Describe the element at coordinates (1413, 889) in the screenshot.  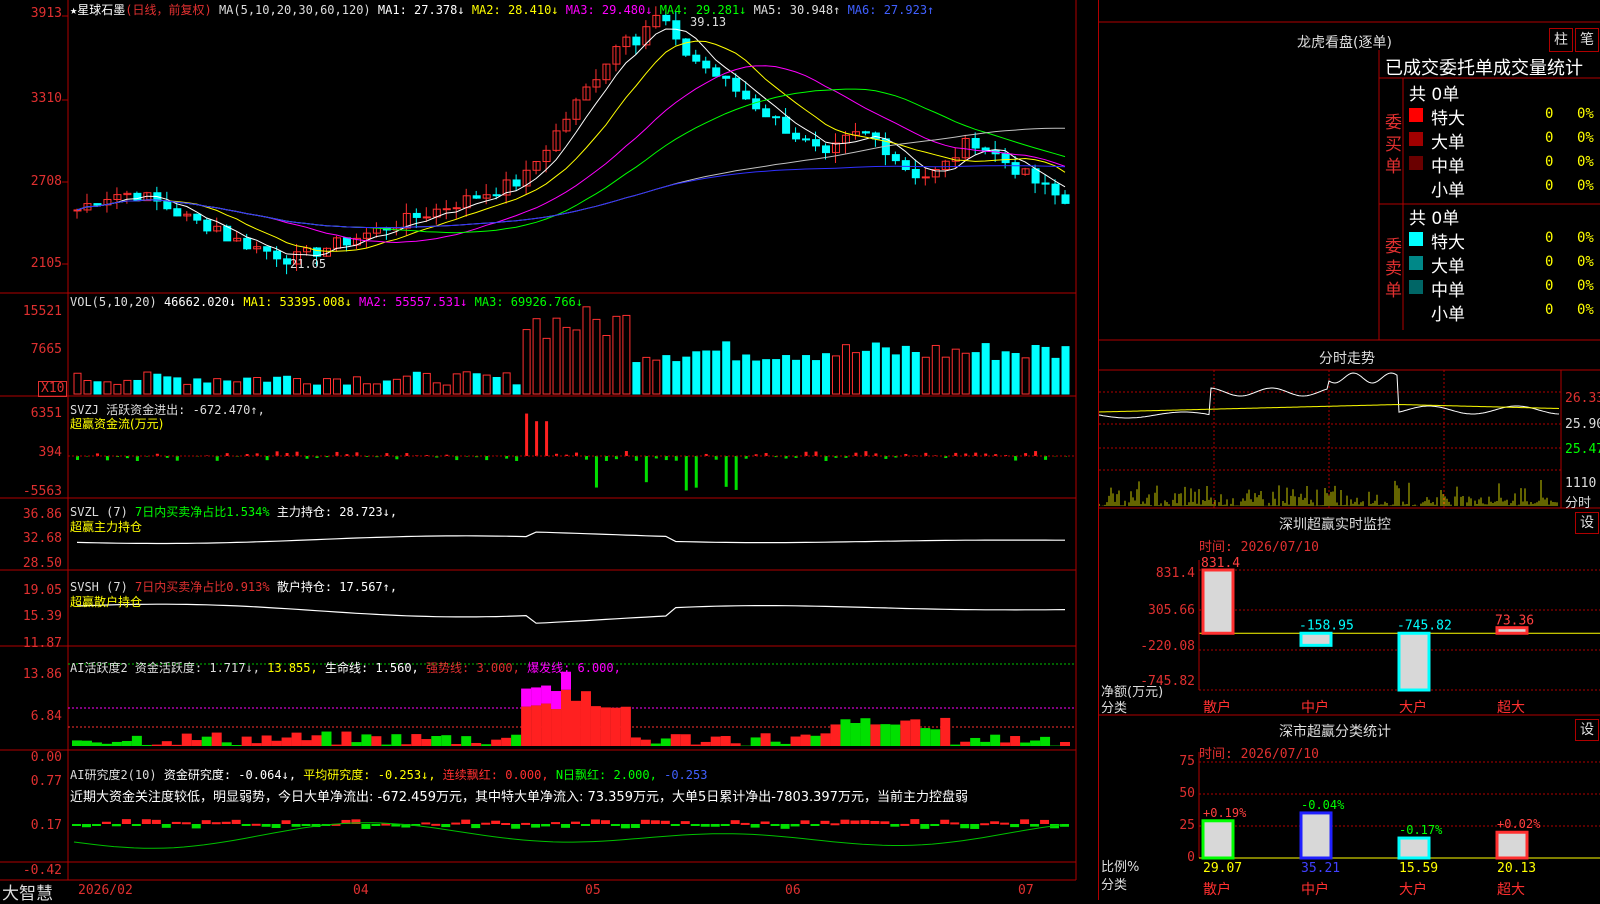
I see `classify-category-label: 大户` at that location.